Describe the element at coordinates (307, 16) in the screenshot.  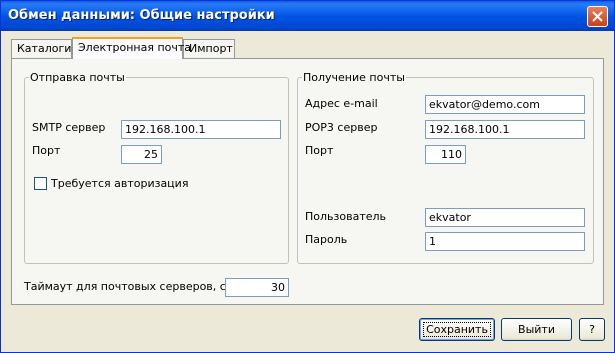
I see `title-bar: Обмен данными: Общие настройки` at that location.